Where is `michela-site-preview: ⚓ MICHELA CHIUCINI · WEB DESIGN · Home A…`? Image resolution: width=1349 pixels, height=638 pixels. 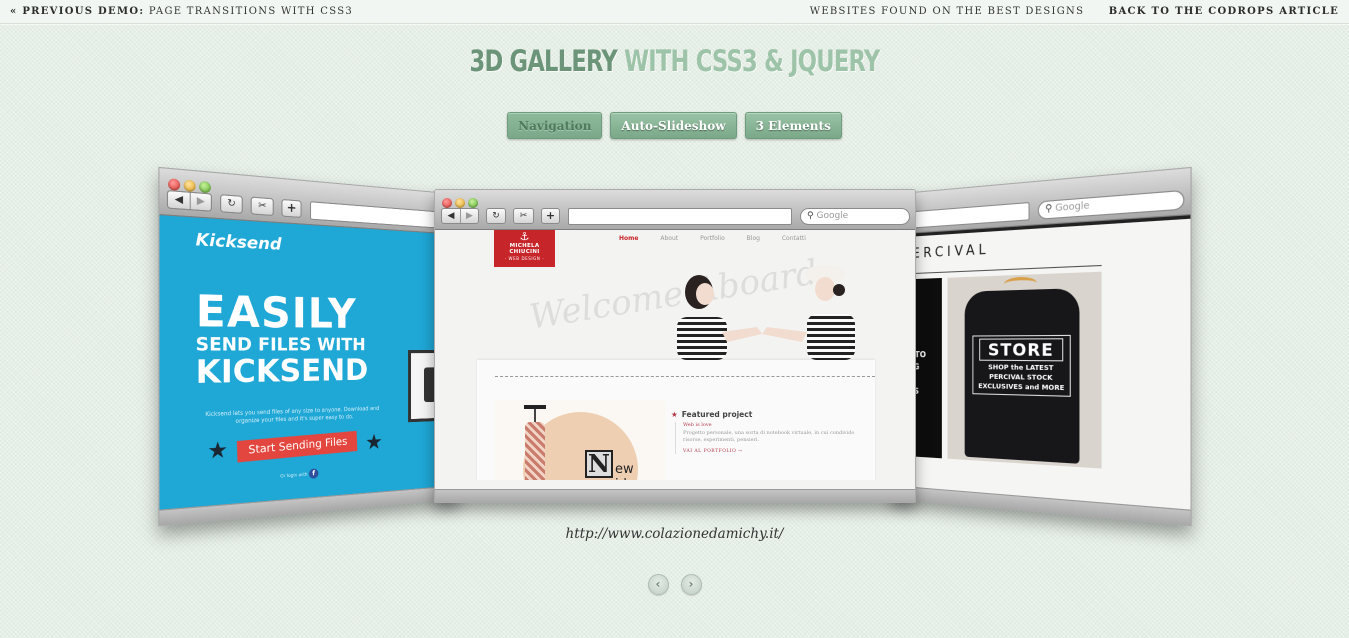 michela-site-preview: ⚓ MICHELA CHIUCINI · WEB DESIGN · Home A… is located at coordinates (675, 359).